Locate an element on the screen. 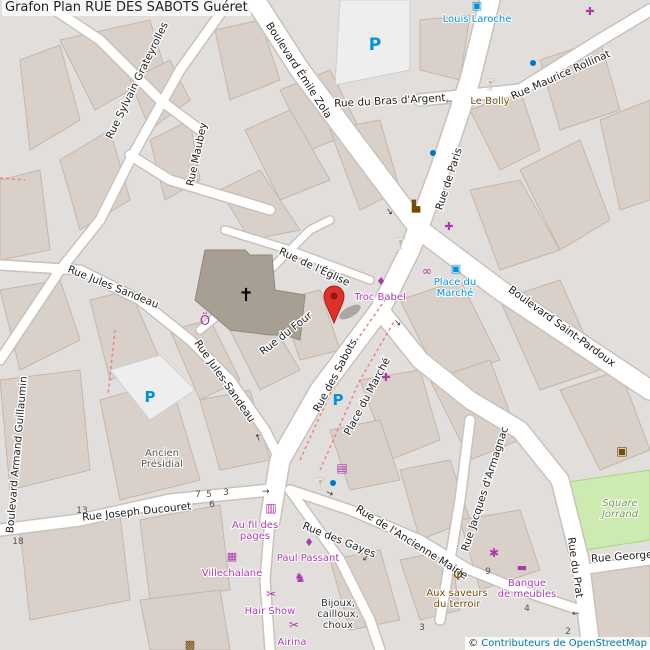 This screenshot has height=650, width=650. map-title: Grafon Plan RUE DES SABOTS Guéret is located at coordinates (126, 8).